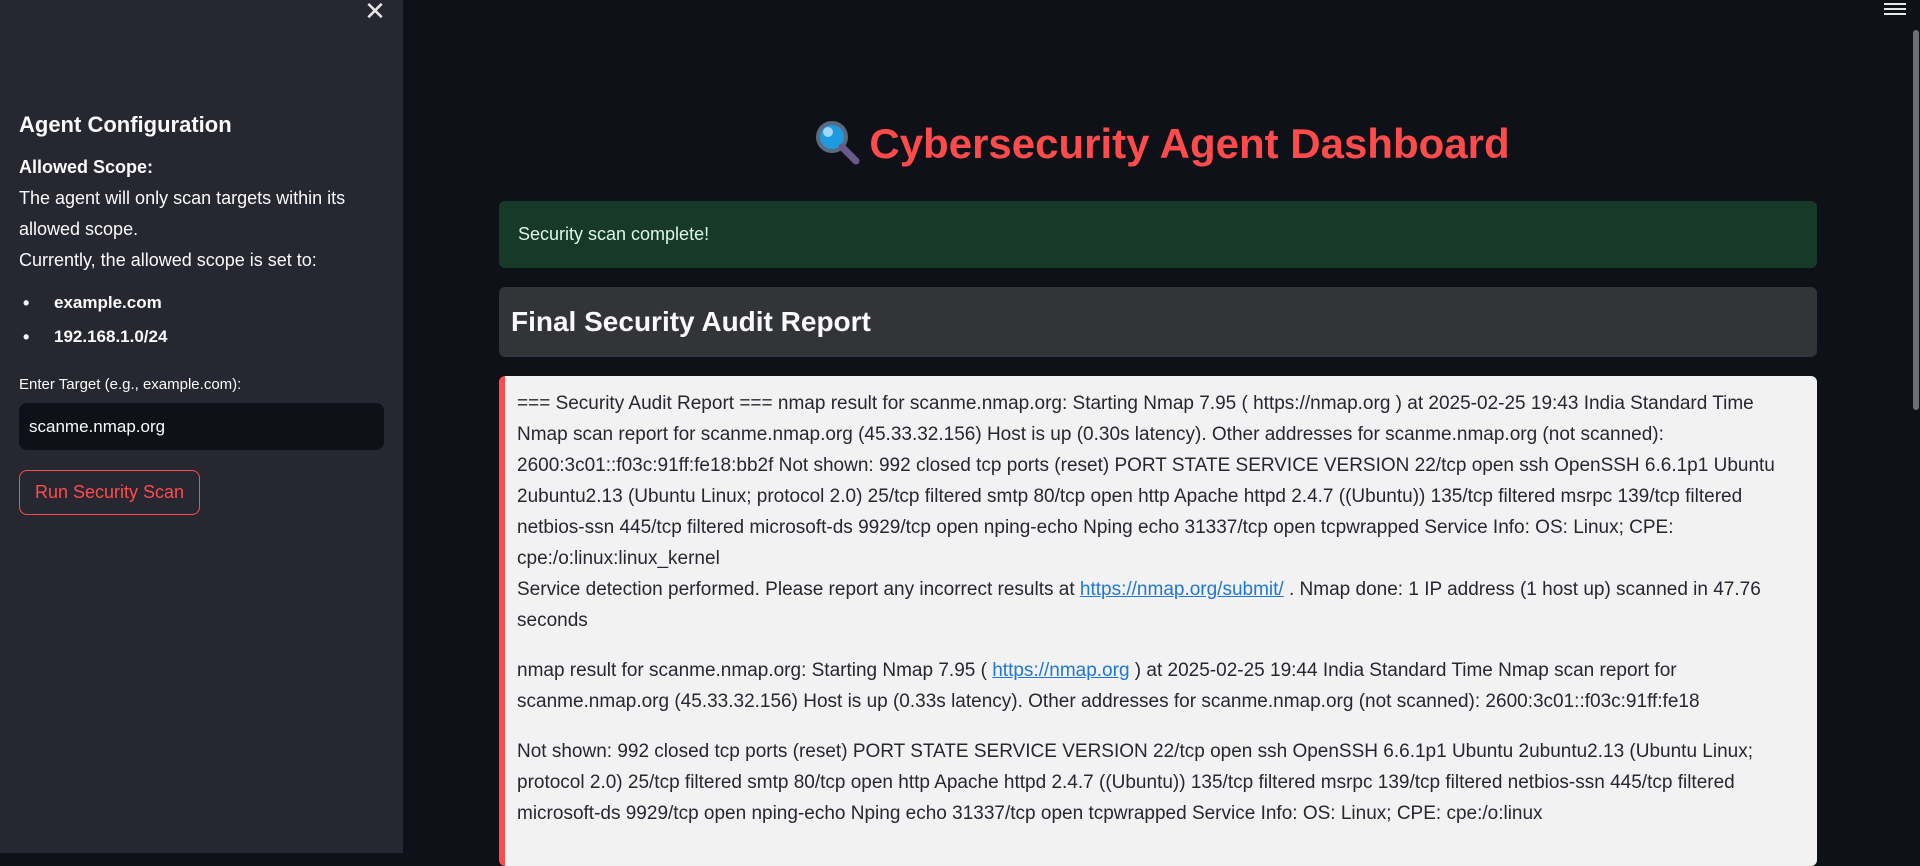 This screenshot has height=866, width=1920. Describe the element at coordinates (92, 303) in the screenshot. I see `scope-item: • example.com` at that location.